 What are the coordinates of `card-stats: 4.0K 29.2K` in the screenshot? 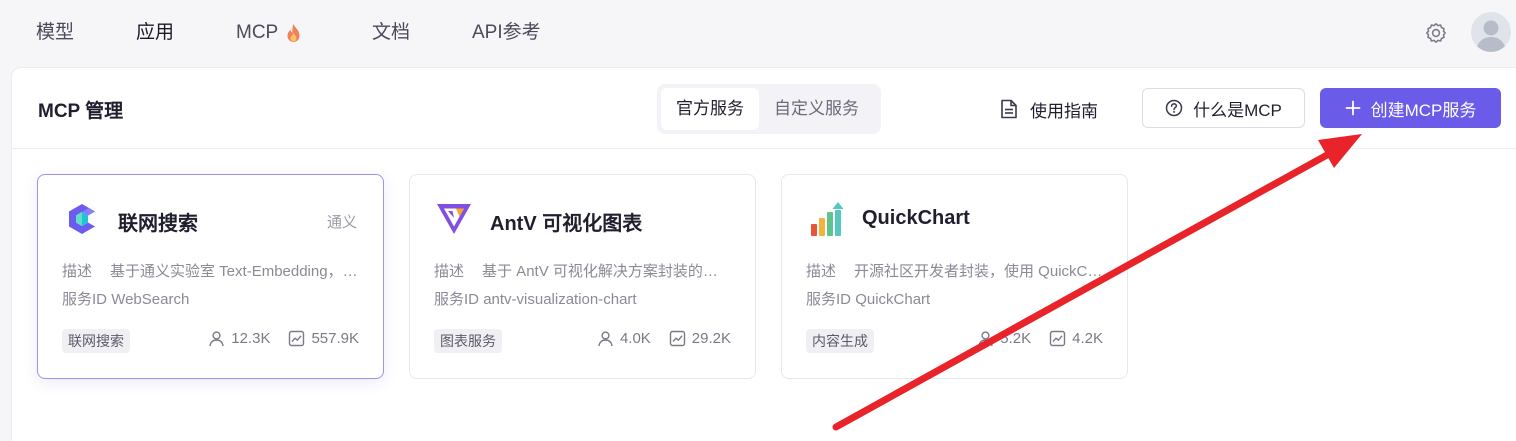 It's located at (664, 338).